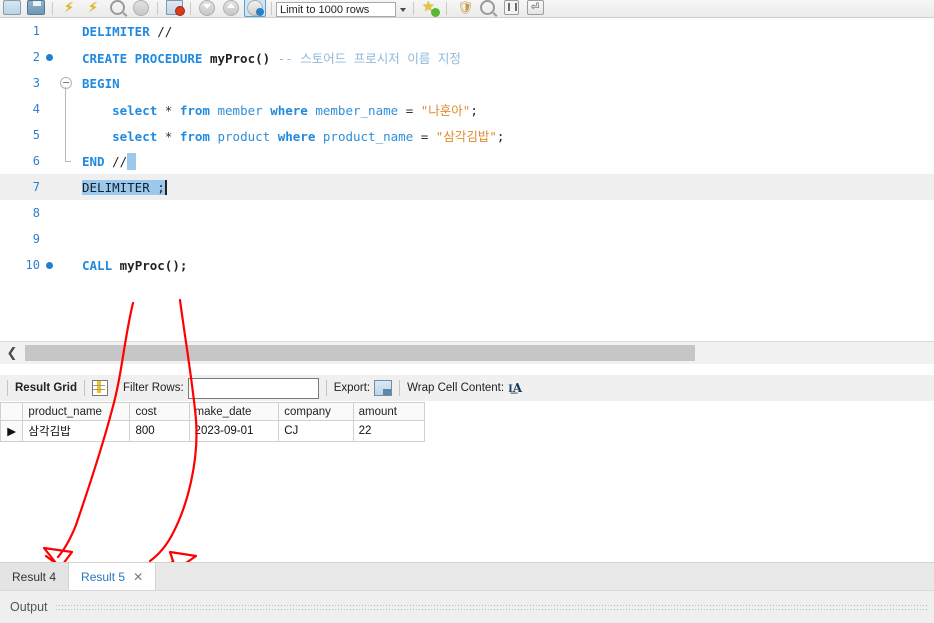 Image resolution: width=934 pixels, height=623 pixels. I want to click on export-label: Export:, so click(352, 388).